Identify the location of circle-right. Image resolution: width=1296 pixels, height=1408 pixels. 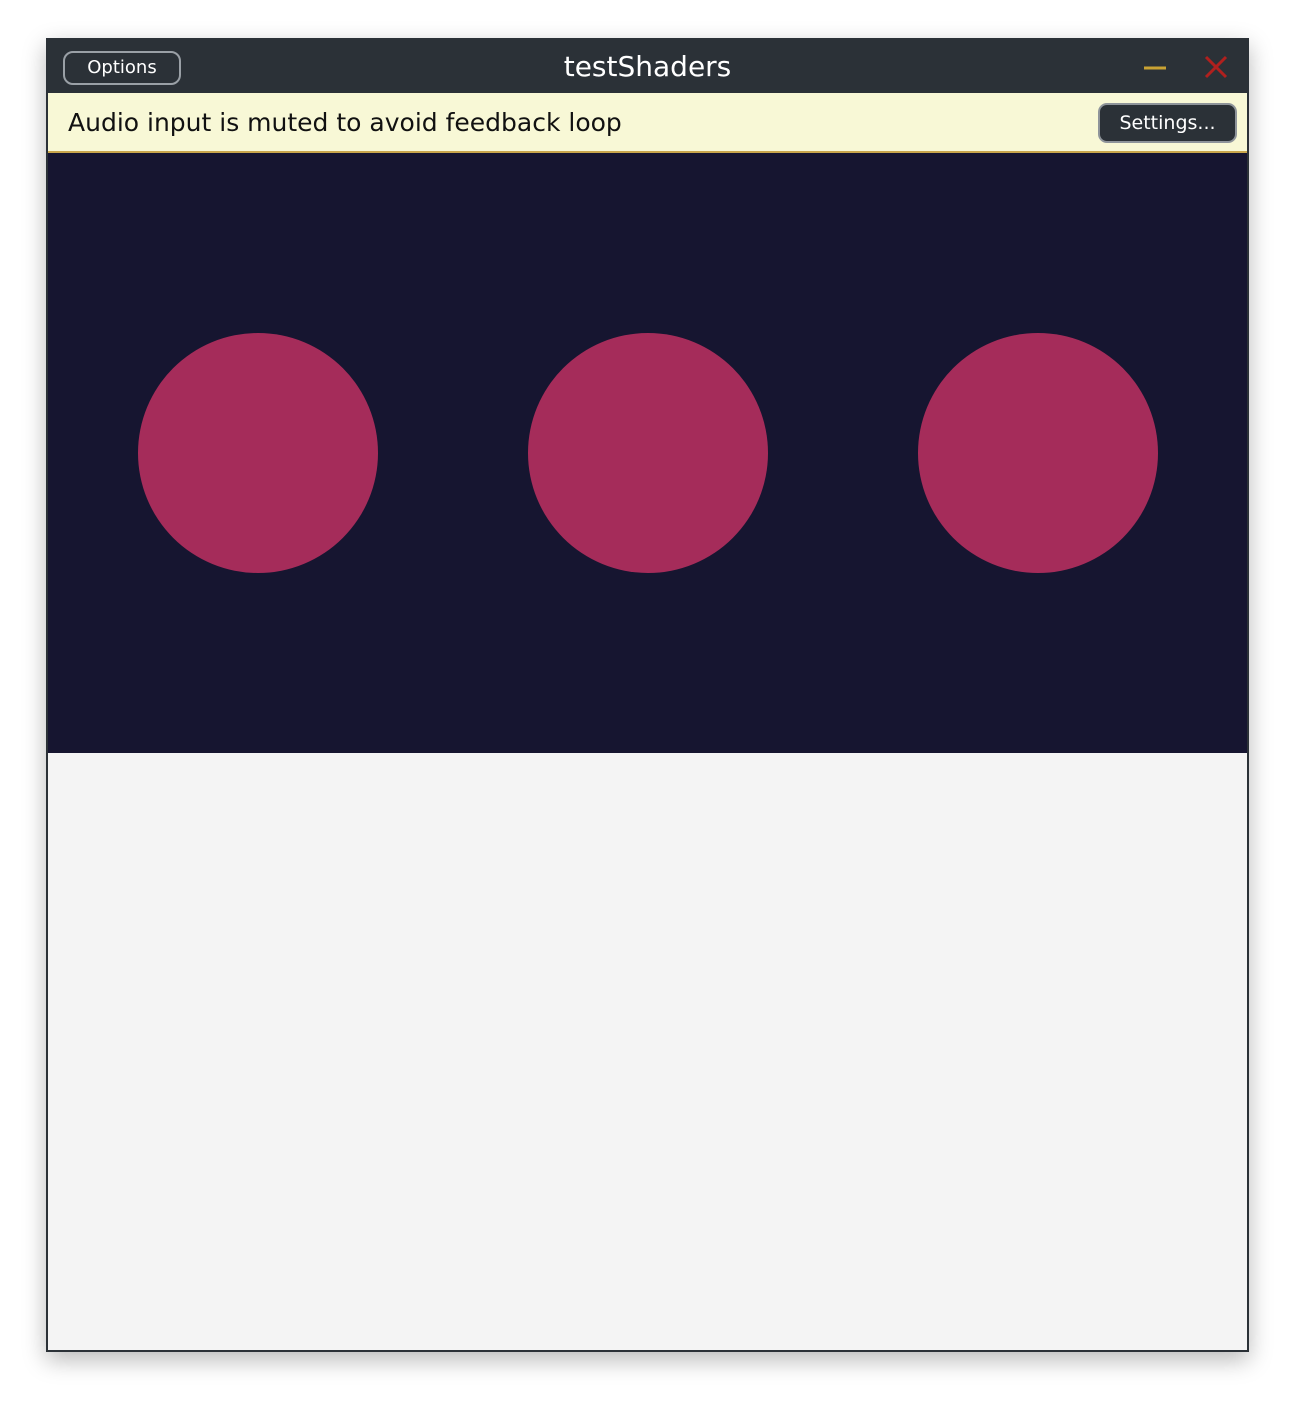
(1038, 453).